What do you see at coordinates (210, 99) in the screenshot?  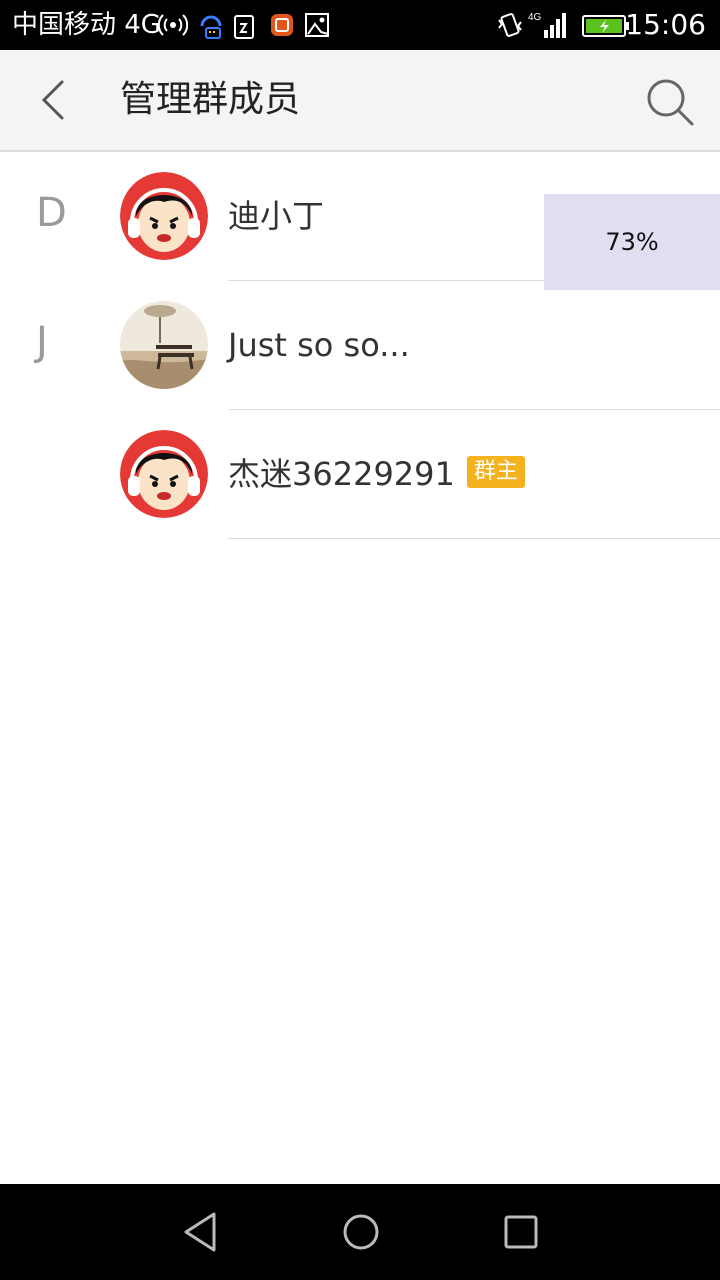 I see `page-title: 管理群成员` at bounding box center [210, 99].